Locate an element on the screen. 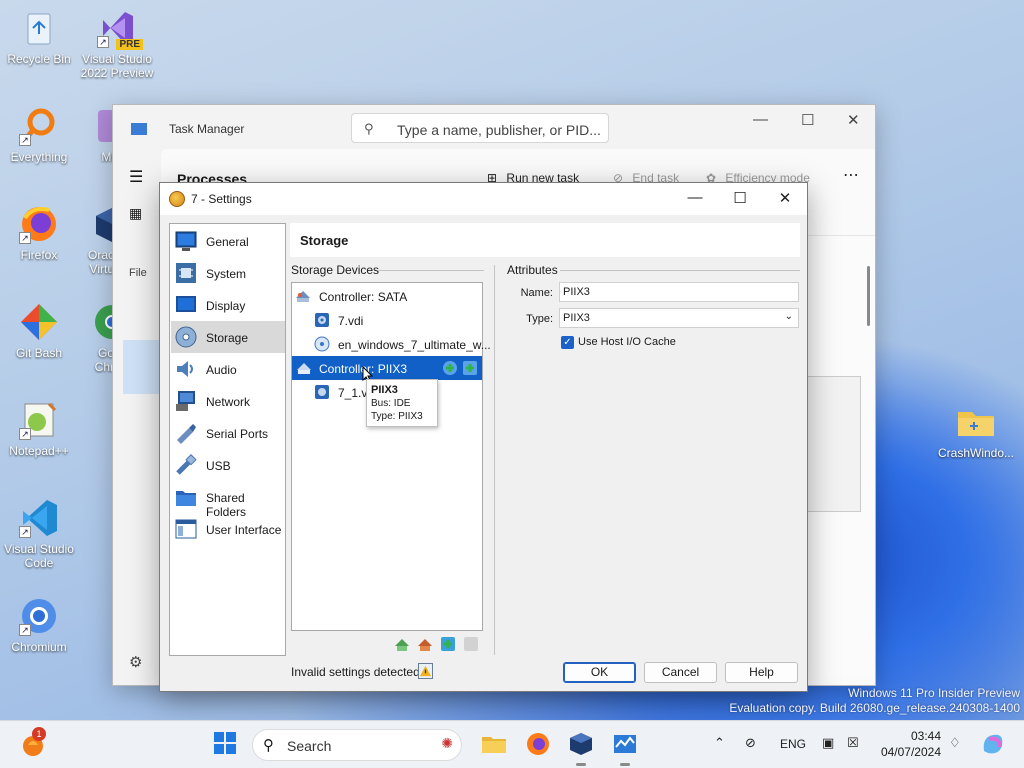  use-host-io-cache-checkbox: ✓ is located at coordinates (567, 342).